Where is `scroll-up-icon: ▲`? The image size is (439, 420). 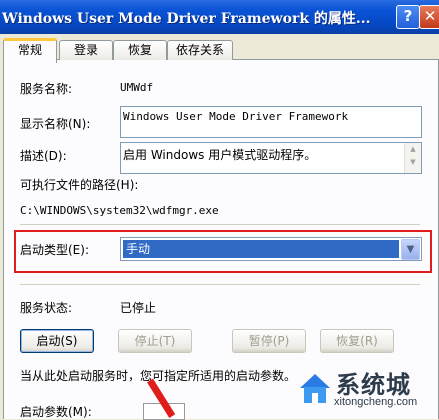 scroll-up-icon: ▲ is located at coordinates (413, 149).